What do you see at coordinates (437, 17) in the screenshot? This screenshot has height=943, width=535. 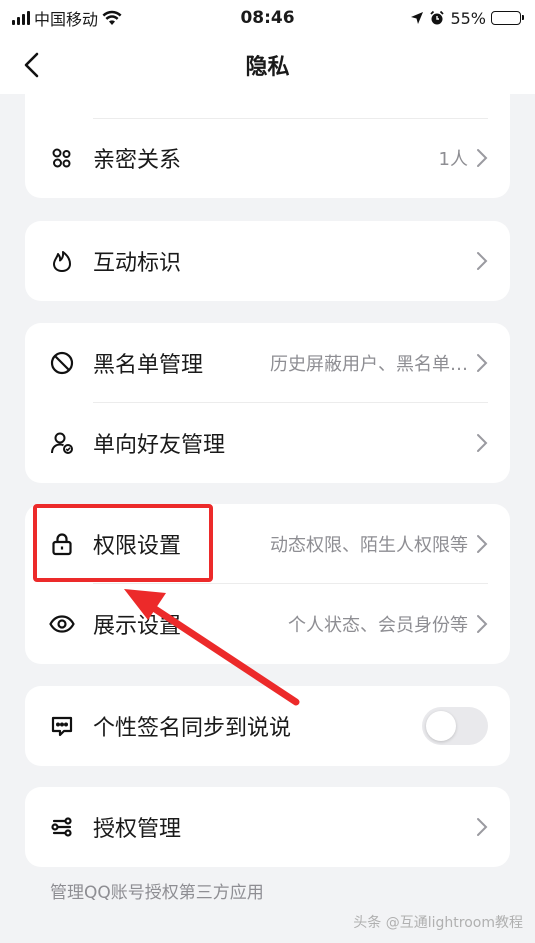 I see `alarm-icon` at bounding box center [437, 17].